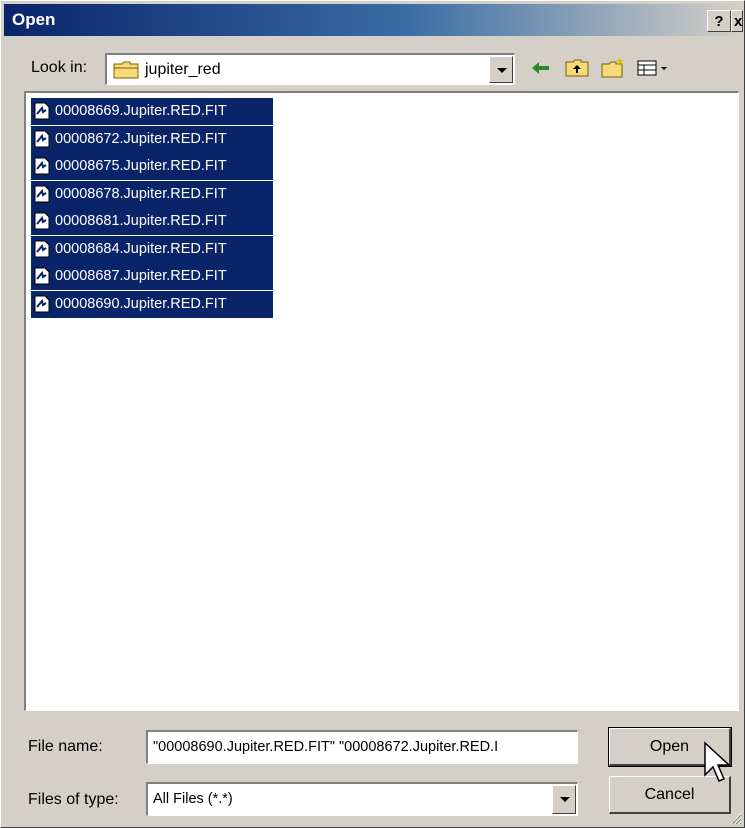 The width and height of the screenshot is (745, 828). I want to click on file-list-item: 00008690.Jupiter.RED.FIT, so click(152, 304).